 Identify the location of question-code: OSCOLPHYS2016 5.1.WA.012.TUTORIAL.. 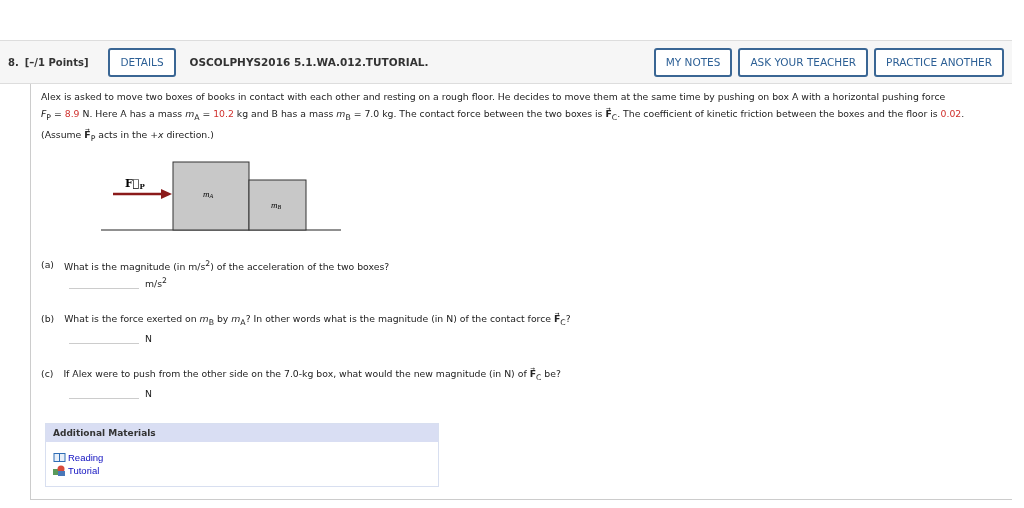
(309, 62).